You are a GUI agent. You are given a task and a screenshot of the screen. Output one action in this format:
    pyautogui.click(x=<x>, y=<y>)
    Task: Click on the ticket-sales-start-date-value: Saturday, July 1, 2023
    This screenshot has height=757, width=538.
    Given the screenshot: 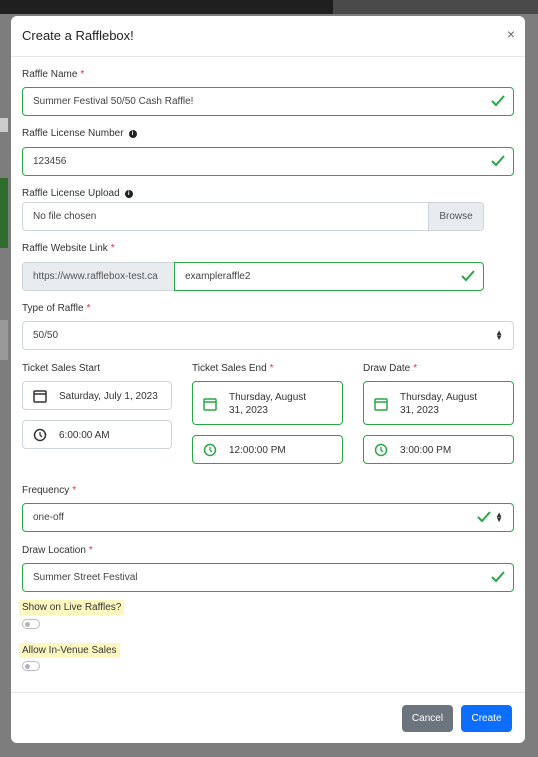 What is the action you would take?
    pyautogui.click(x=108, y=396)
    